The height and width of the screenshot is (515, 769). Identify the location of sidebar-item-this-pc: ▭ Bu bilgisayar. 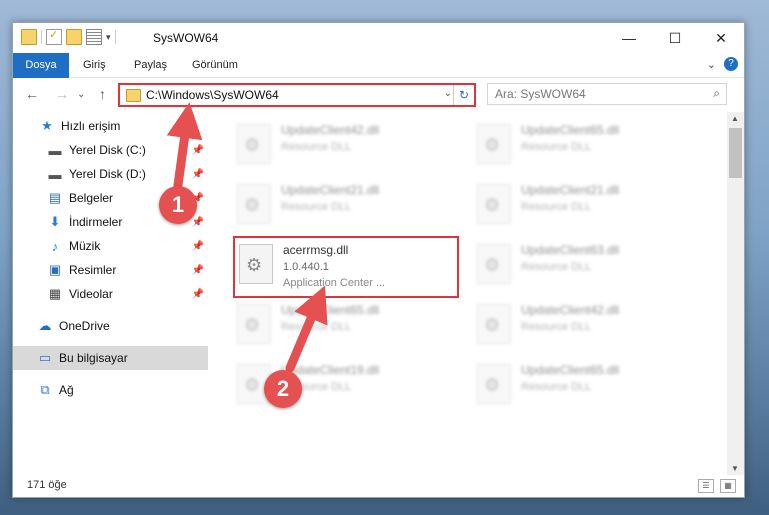
(110, 358).